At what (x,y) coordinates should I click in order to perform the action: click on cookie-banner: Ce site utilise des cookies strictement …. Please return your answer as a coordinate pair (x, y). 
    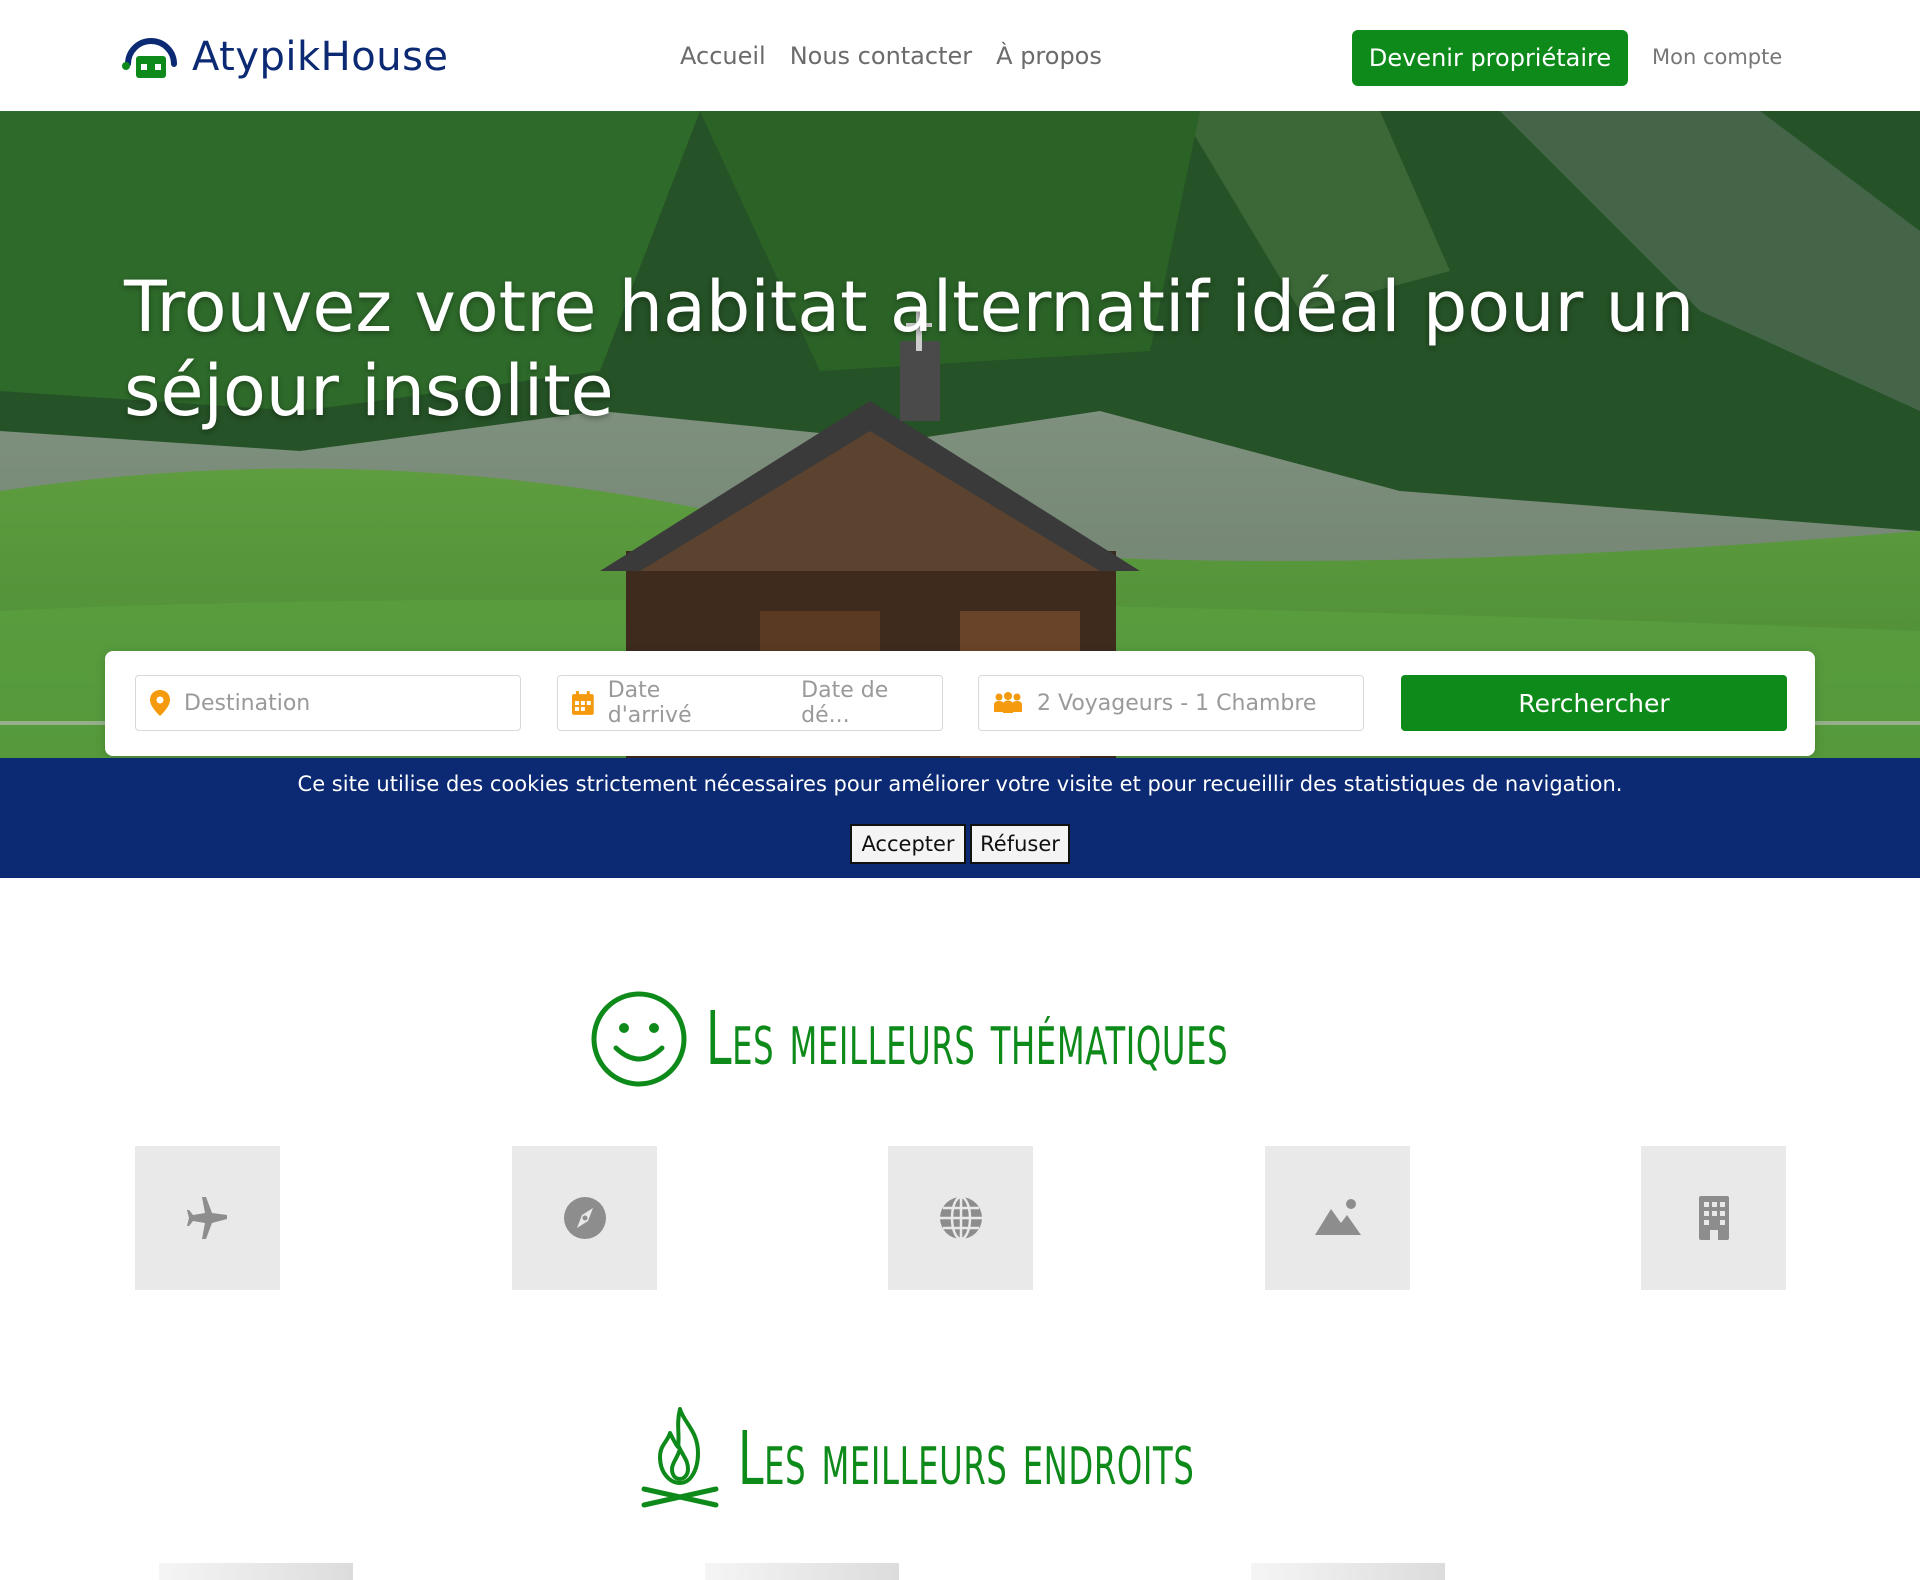
    Looking at the image, I should click on (960, 818).